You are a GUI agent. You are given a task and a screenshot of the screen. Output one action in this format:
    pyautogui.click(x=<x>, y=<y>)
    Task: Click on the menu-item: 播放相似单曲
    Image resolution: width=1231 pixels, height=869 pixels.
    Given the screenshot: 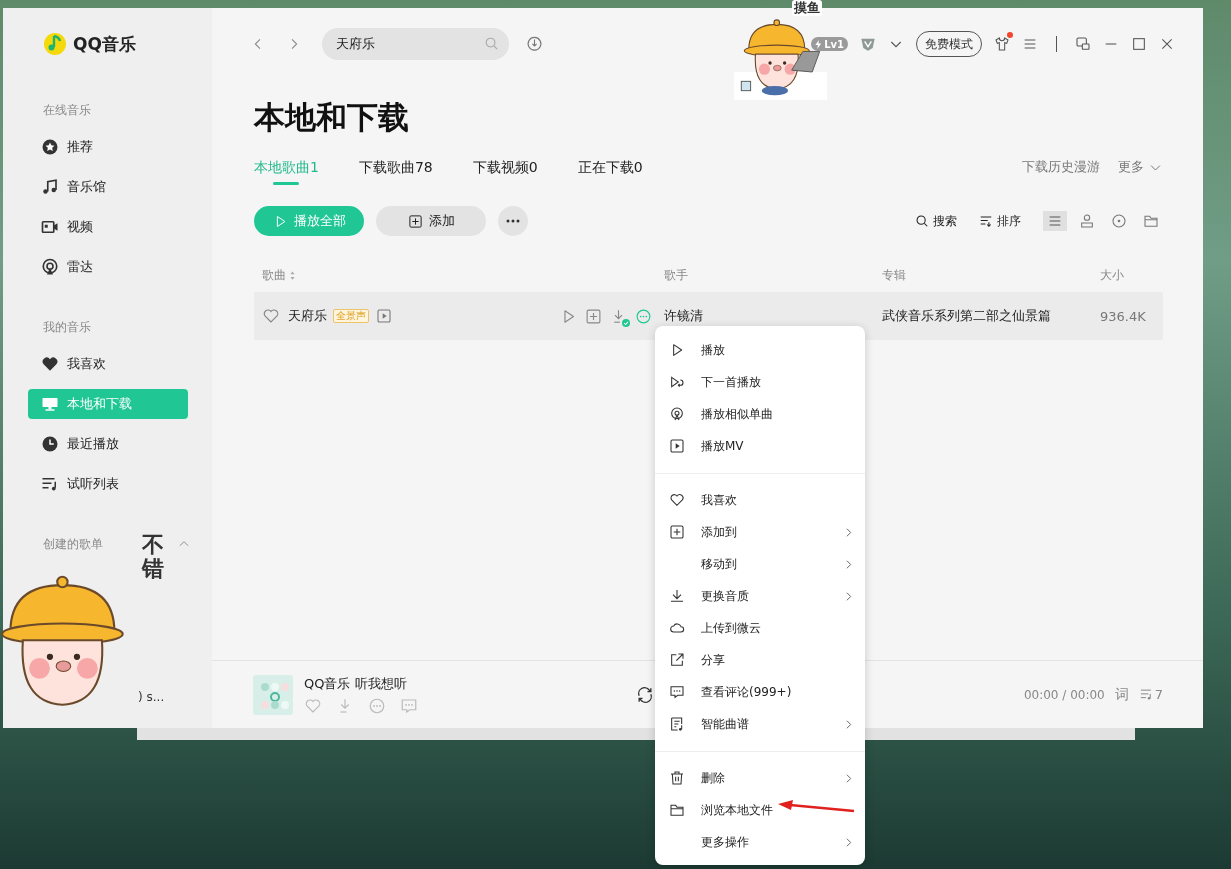 What is the action you would take?
    pyautogui.click(x=760, y=414)
    